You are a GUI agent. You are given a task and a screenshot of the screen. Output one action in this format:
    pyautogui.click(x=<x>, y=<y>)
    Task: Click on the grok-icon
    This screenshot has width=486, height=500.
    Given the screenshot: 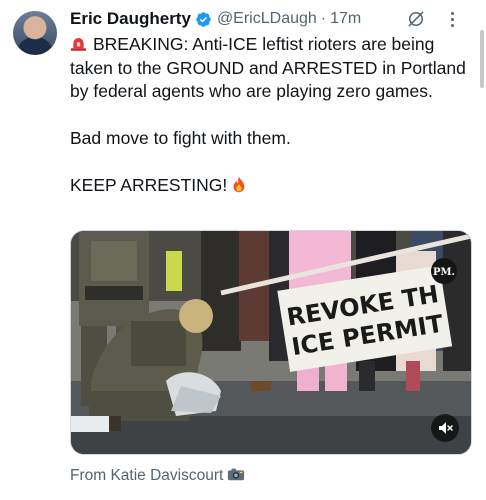 What is the action you would take?
    pyautogui.click(x=416, y=19)
    